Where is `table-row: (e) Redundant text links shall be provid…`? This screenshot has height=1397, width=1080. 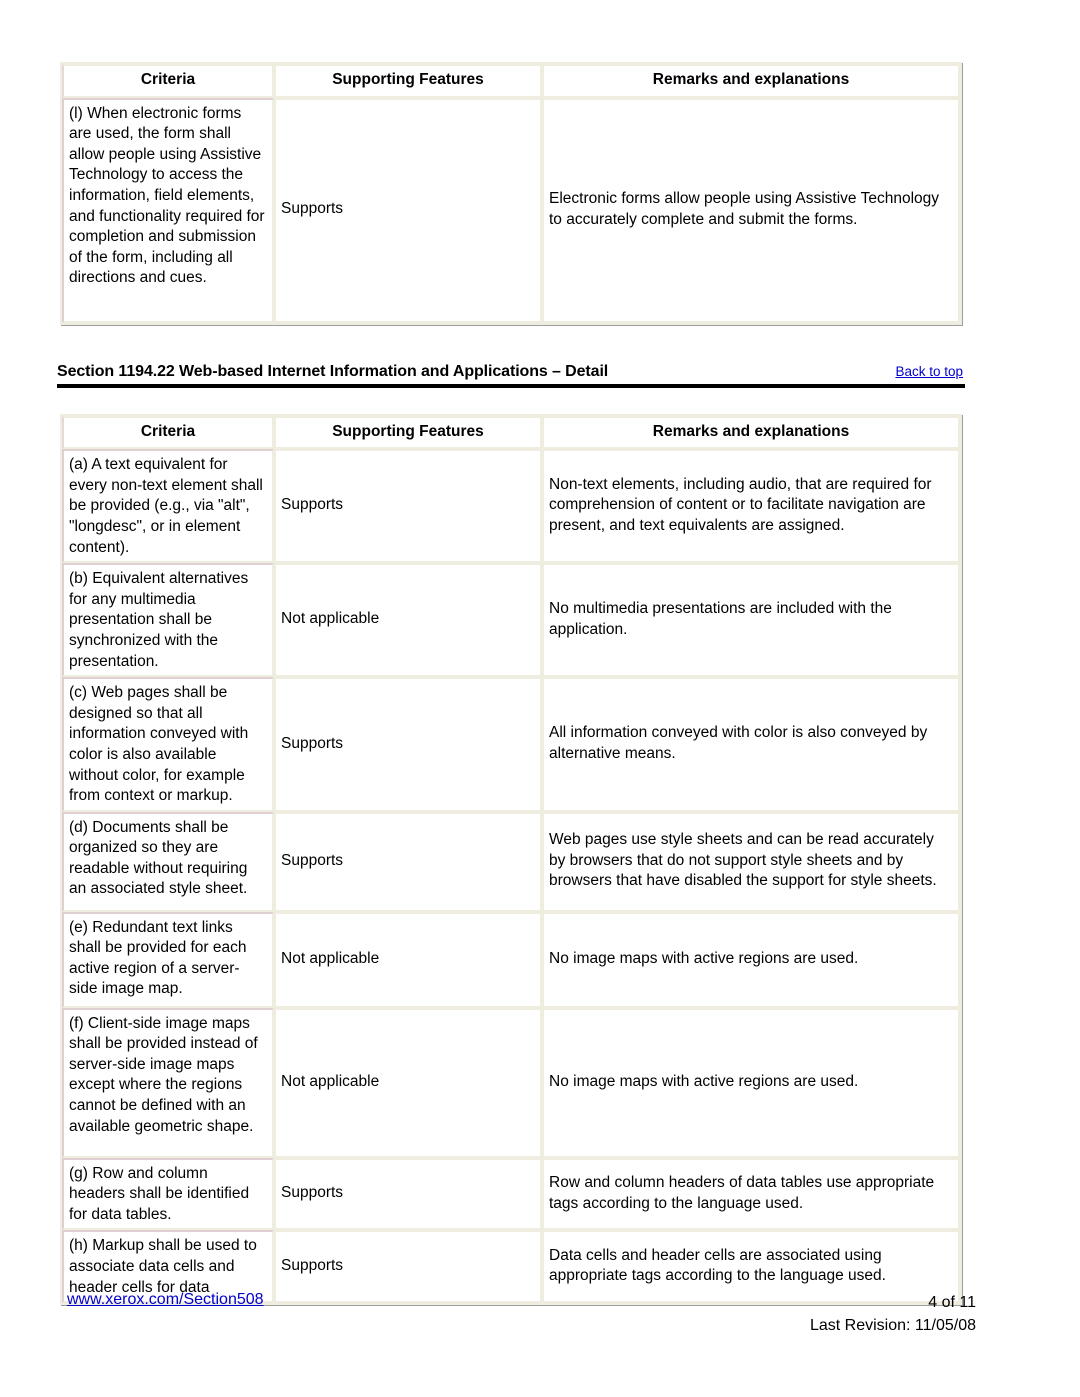 table-row: (e) Redundant text links shall be provid… is located at coordinates (511, 959).